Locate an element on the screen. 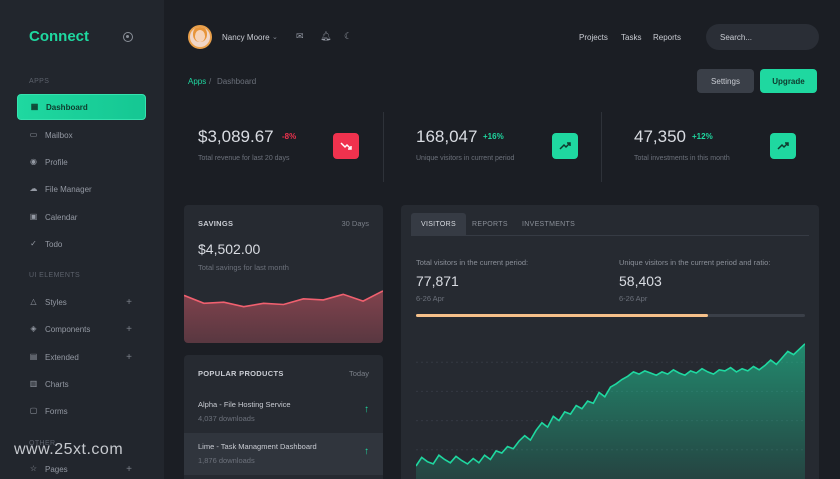 This screenshot has width=840, height=479. check-icon: ✓ is located at coordinates (33, 243).